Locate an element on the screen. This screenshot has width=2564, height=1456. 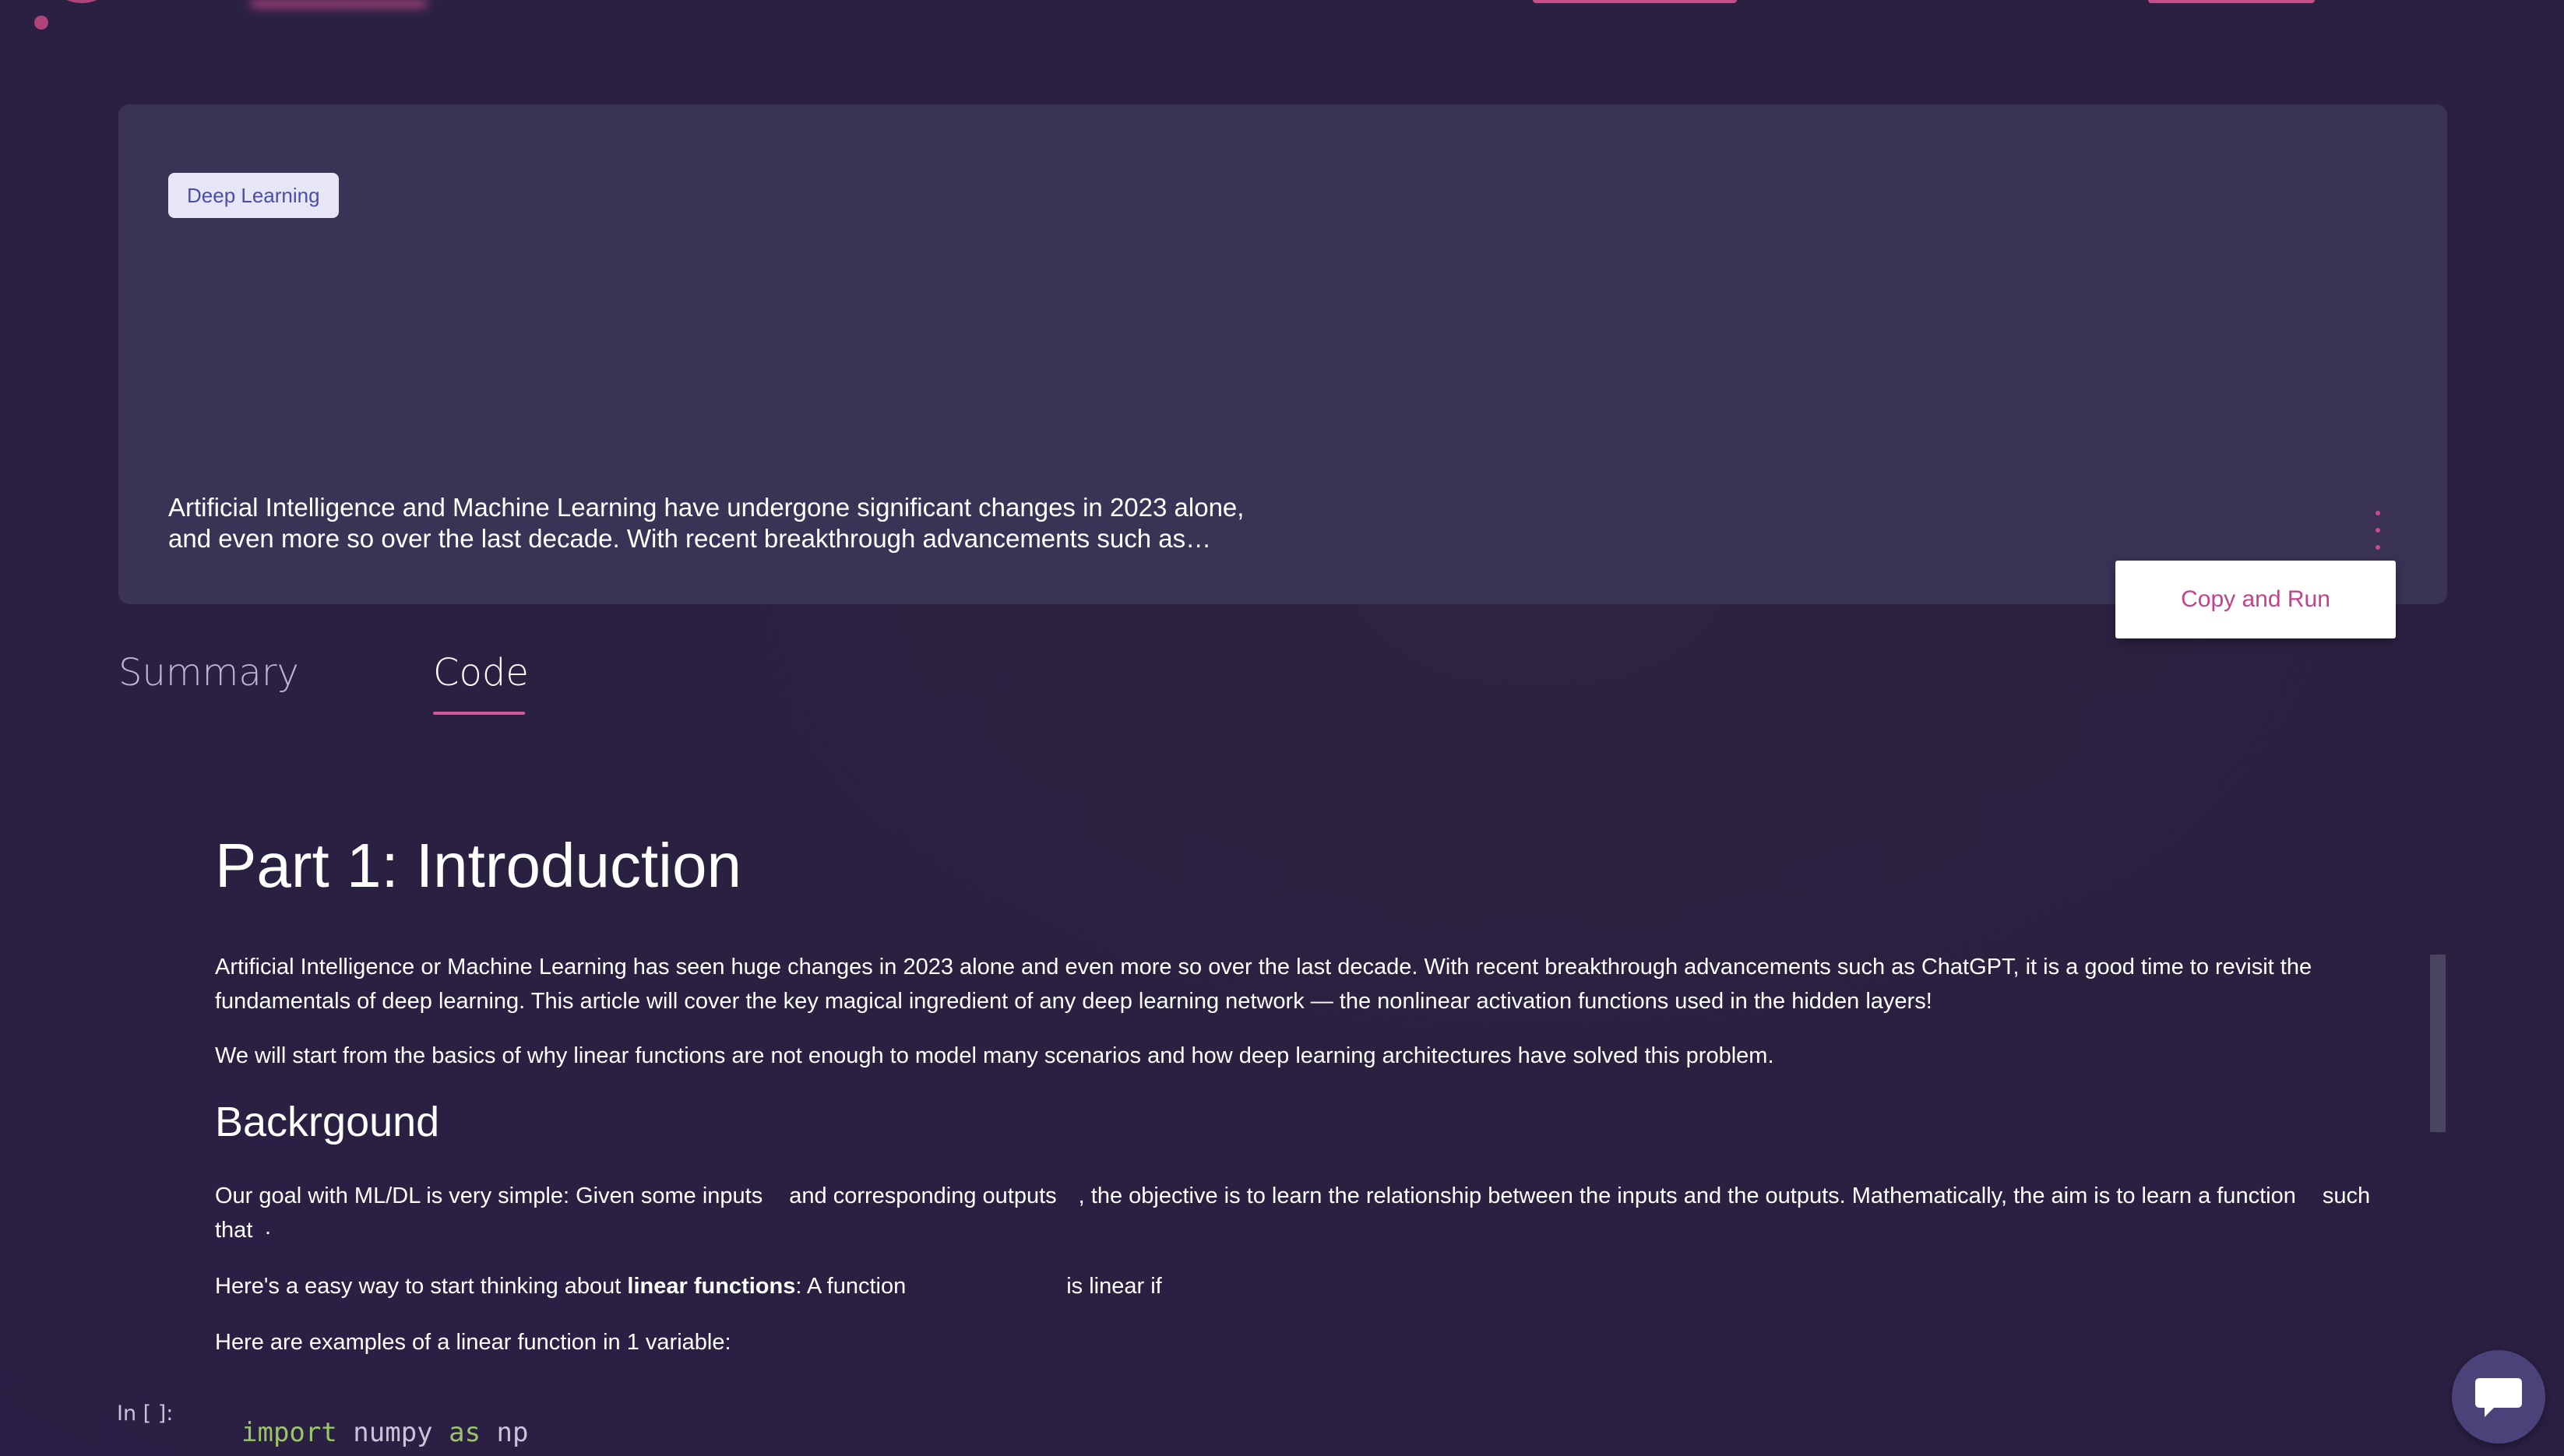
notebook-heading-part1: Part 1: Introduction is located at coordinates (478, 866).